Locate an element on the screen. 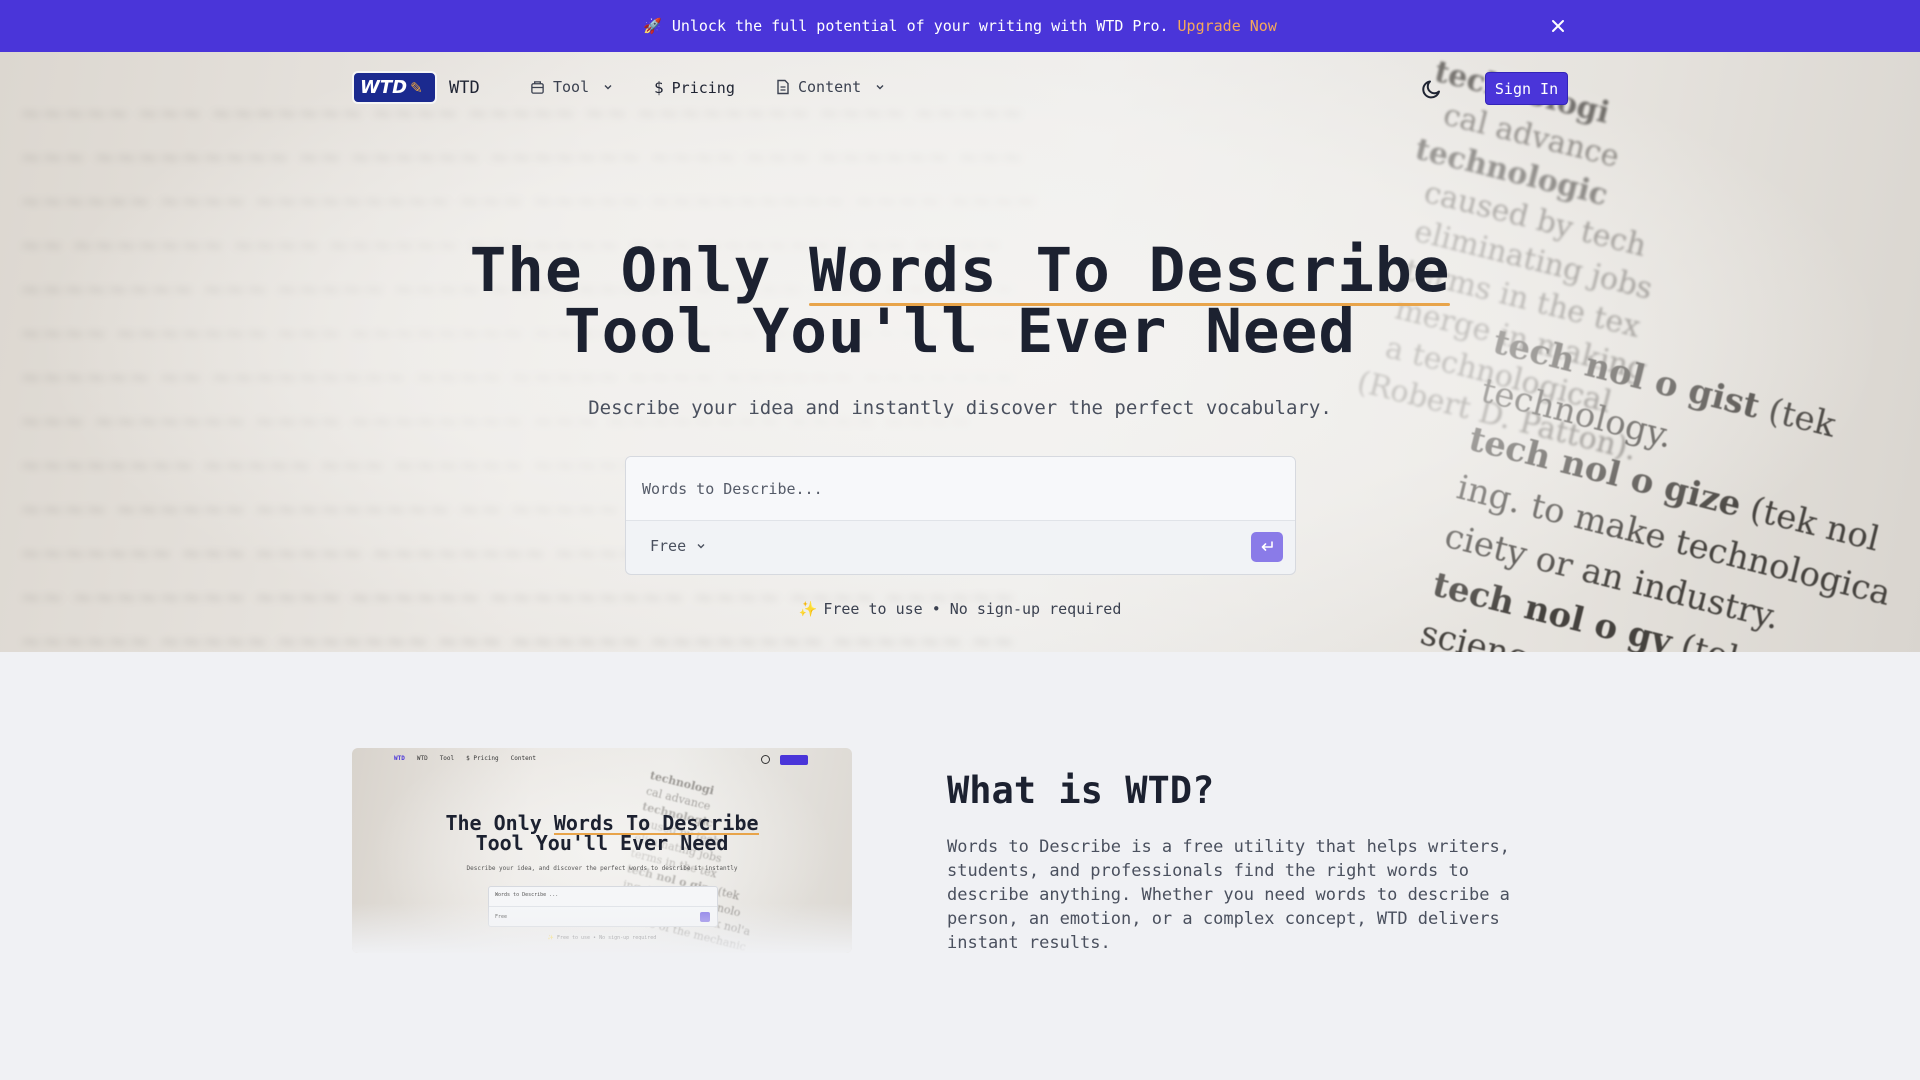  mode-select: Free is located at coordinates (678, 546).